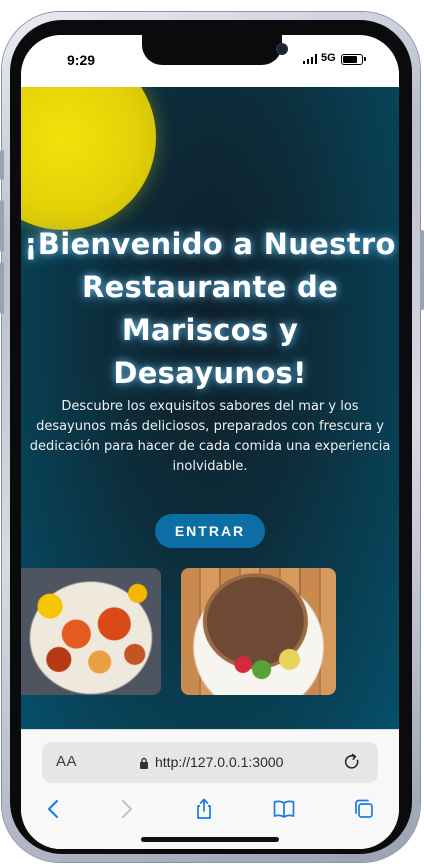 Image resolution: width=424 pixels, height=864 pixels. I want to click on lock-icon, so click(144, 763).